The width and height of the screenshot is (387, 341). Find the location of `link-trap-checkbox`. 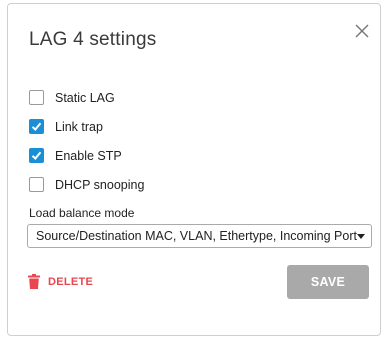

link-trap-checkbox is located at coordinates (36, 126).